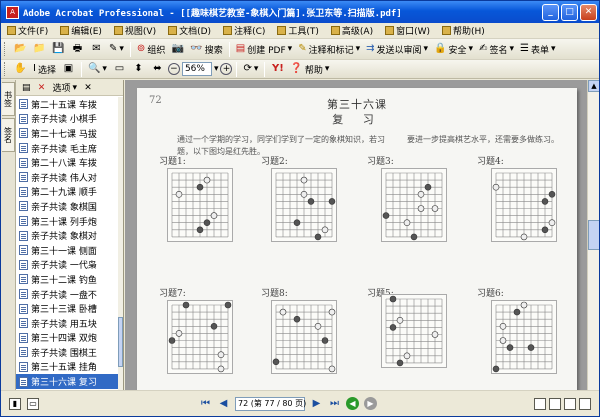 Image resolution: width=600 pixels, height=417 pixels. I want to click on bookmark-item: 亲子共读 用五块, so click(67, 323).